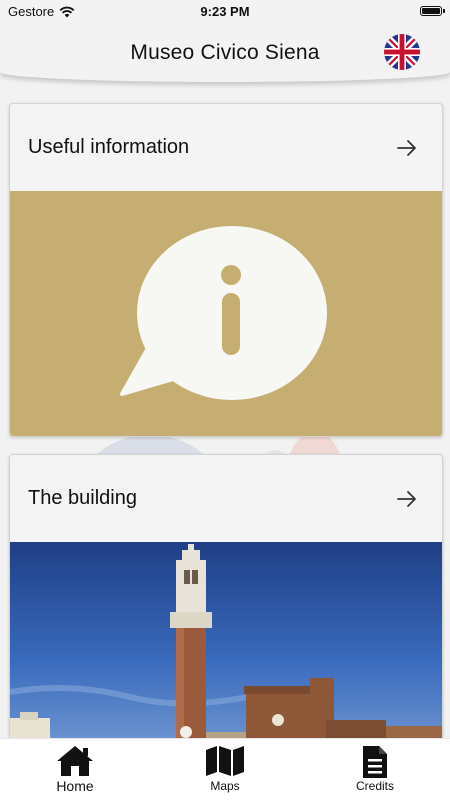  What do you see at coordinates (432, 11) in the screenshot?
I see `battery-icon` at bounding box center [432, 11].